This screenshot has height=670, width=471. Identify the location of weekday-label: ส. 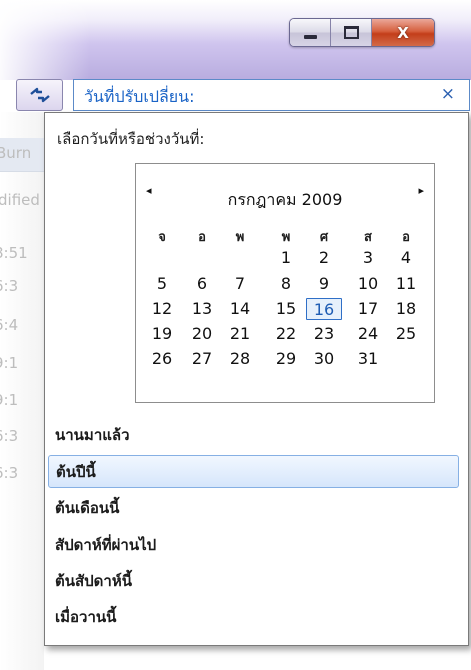
(368, 237).